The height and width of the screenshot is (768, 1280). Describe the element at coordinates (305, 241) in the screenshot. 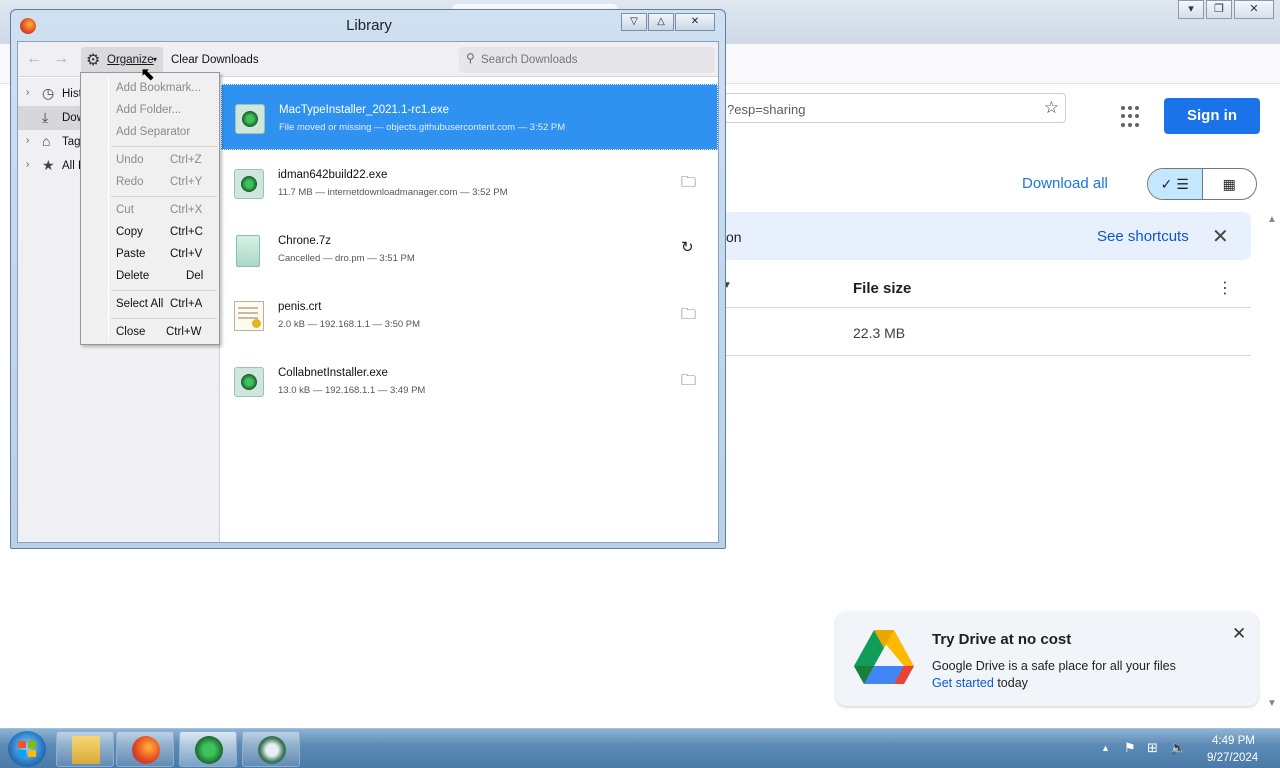

I see `download-name: Chrone.7z` at that location.